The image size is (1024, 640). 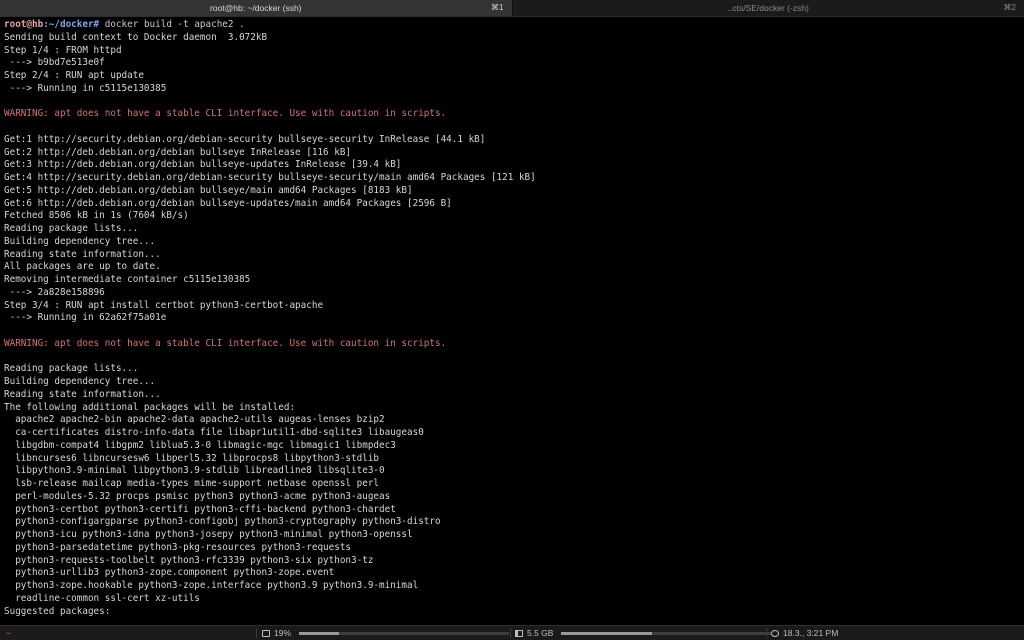 What do you see at coordinates (283, 633) in the screenshot?
I see `cpu-value: 19%` at bounding box center [283, 633].